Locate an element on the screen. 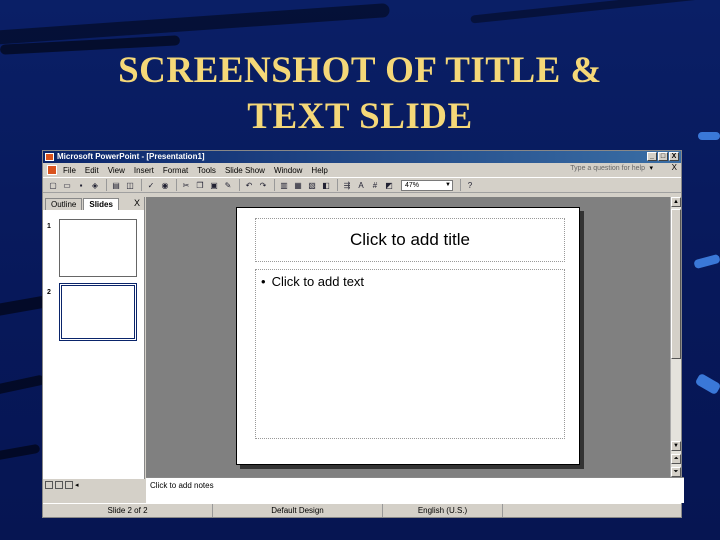 The height and width of the screenshot is (540, 720). help-icon: ? is located at coordinates (470, 185).